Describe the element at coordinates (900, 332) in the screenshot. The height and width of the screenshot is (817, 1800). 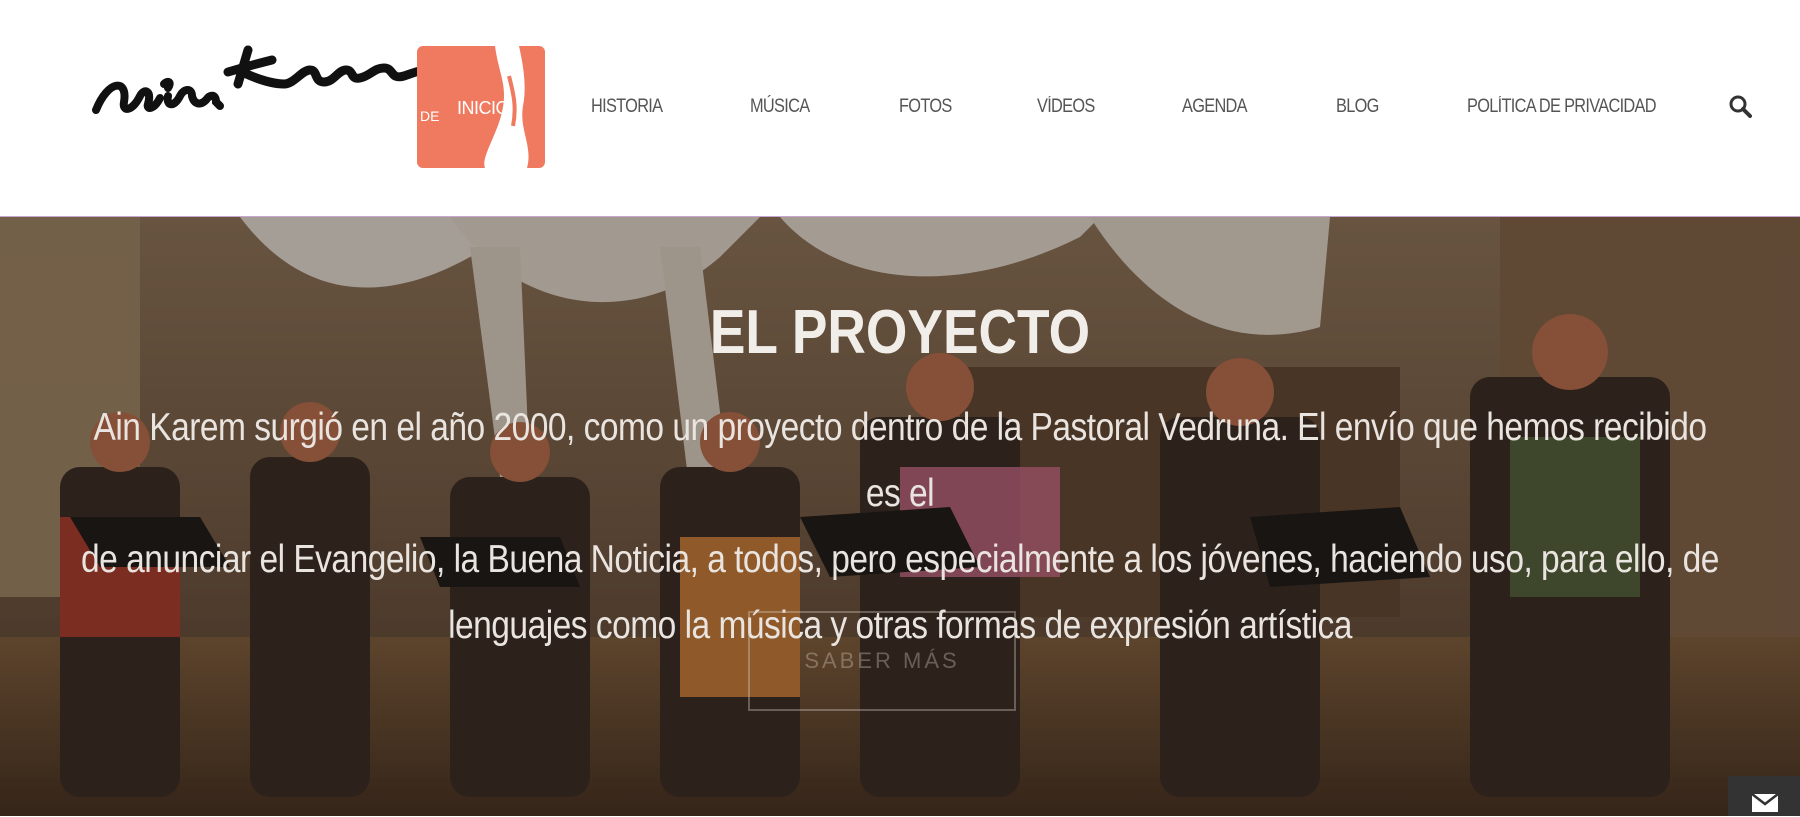
I see `hero-title: EL PROYECTO` at that location.